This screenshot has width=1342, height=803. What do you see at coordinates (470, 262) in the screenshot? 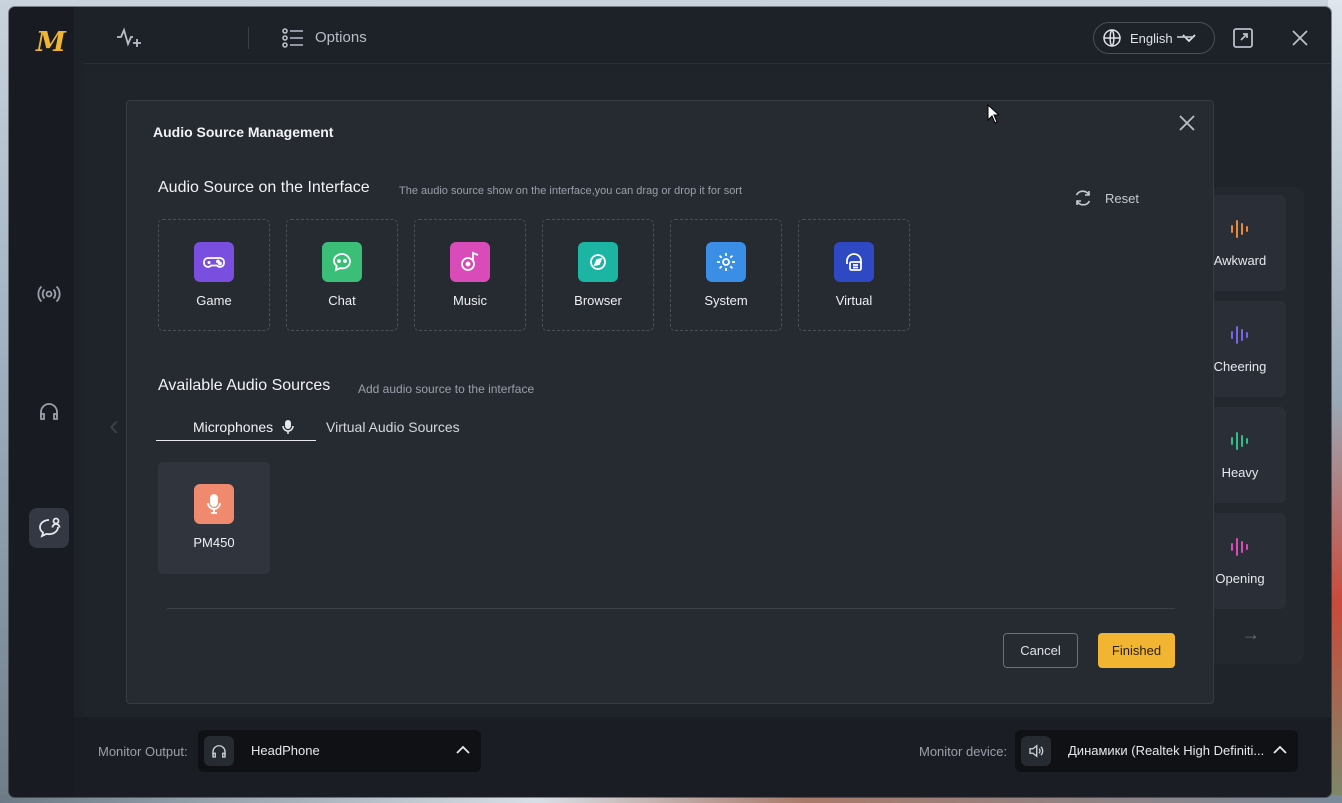
I see `music-icon` at bounding box center [470, 262].